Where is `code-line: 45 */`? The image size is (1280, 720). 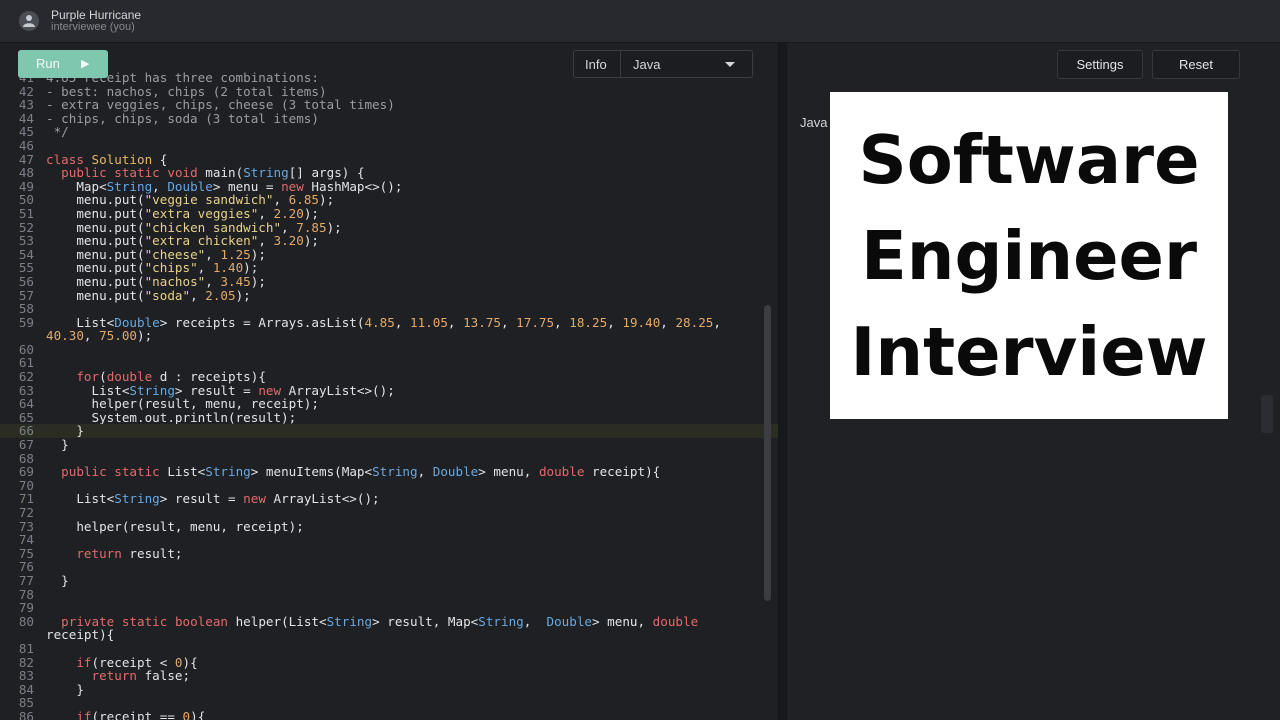
code-line: 45 */ is located at coordinates (389, 132).